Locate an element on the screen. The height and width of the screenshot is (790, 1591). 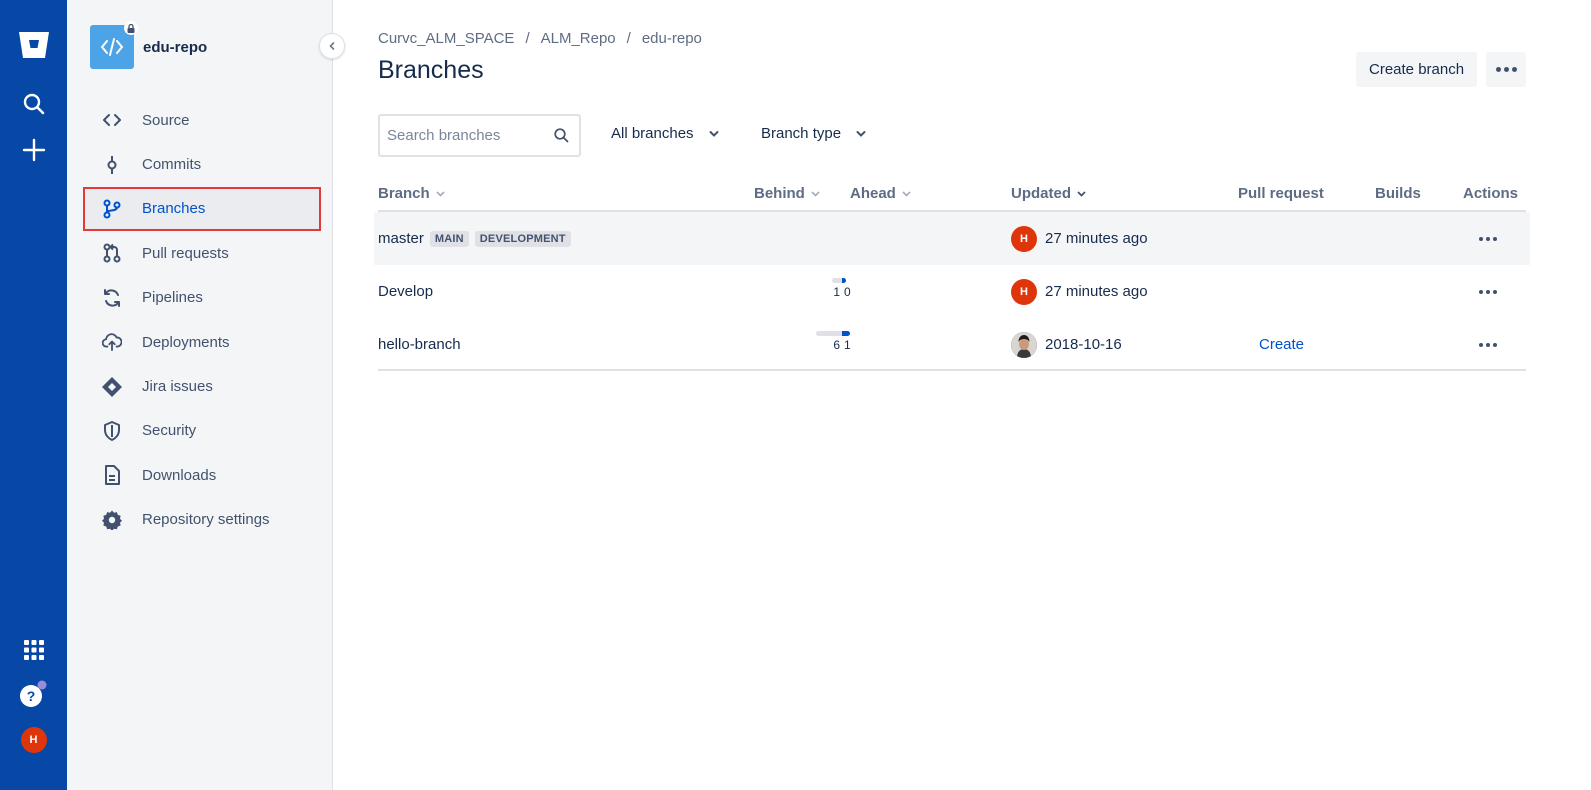
breadcrumb-workspace: Curvc_ALM_SPACE is located at coordinates (446, 38).